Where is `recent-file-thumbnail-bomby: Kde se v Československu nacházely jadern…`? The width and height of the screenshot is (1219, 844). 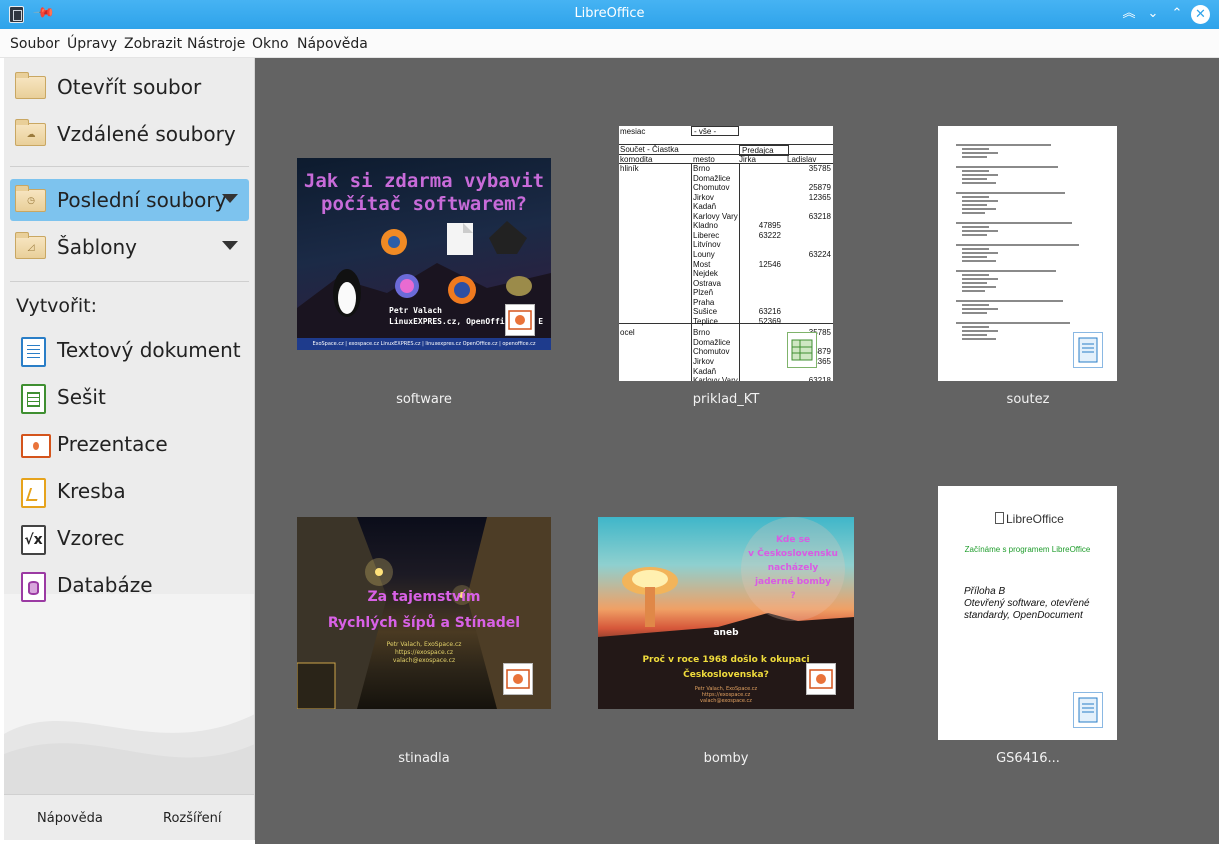 recent-file-thumbnail-bomby: Kde se v Československu nacházely jadern… is located at coordinates (726, 613).